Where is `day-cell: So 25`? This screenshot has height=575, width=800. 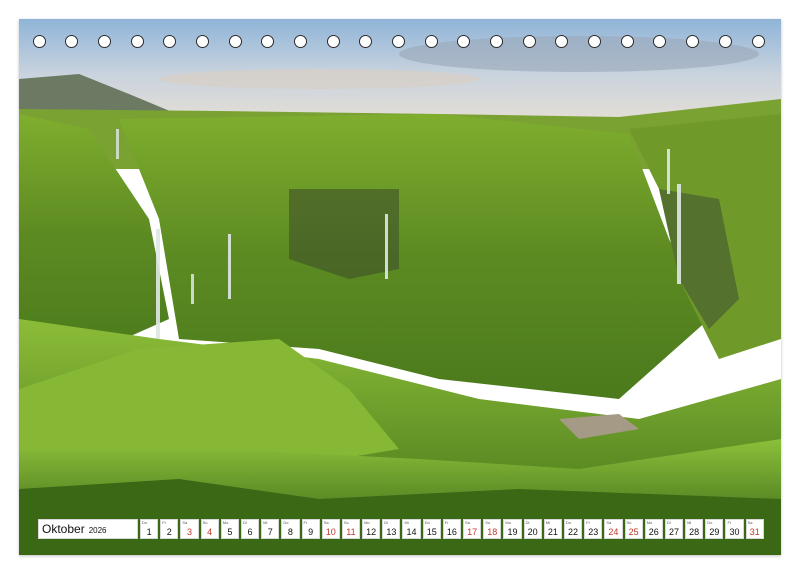 day-cell: So 25 is located at coordinates (633, 529).